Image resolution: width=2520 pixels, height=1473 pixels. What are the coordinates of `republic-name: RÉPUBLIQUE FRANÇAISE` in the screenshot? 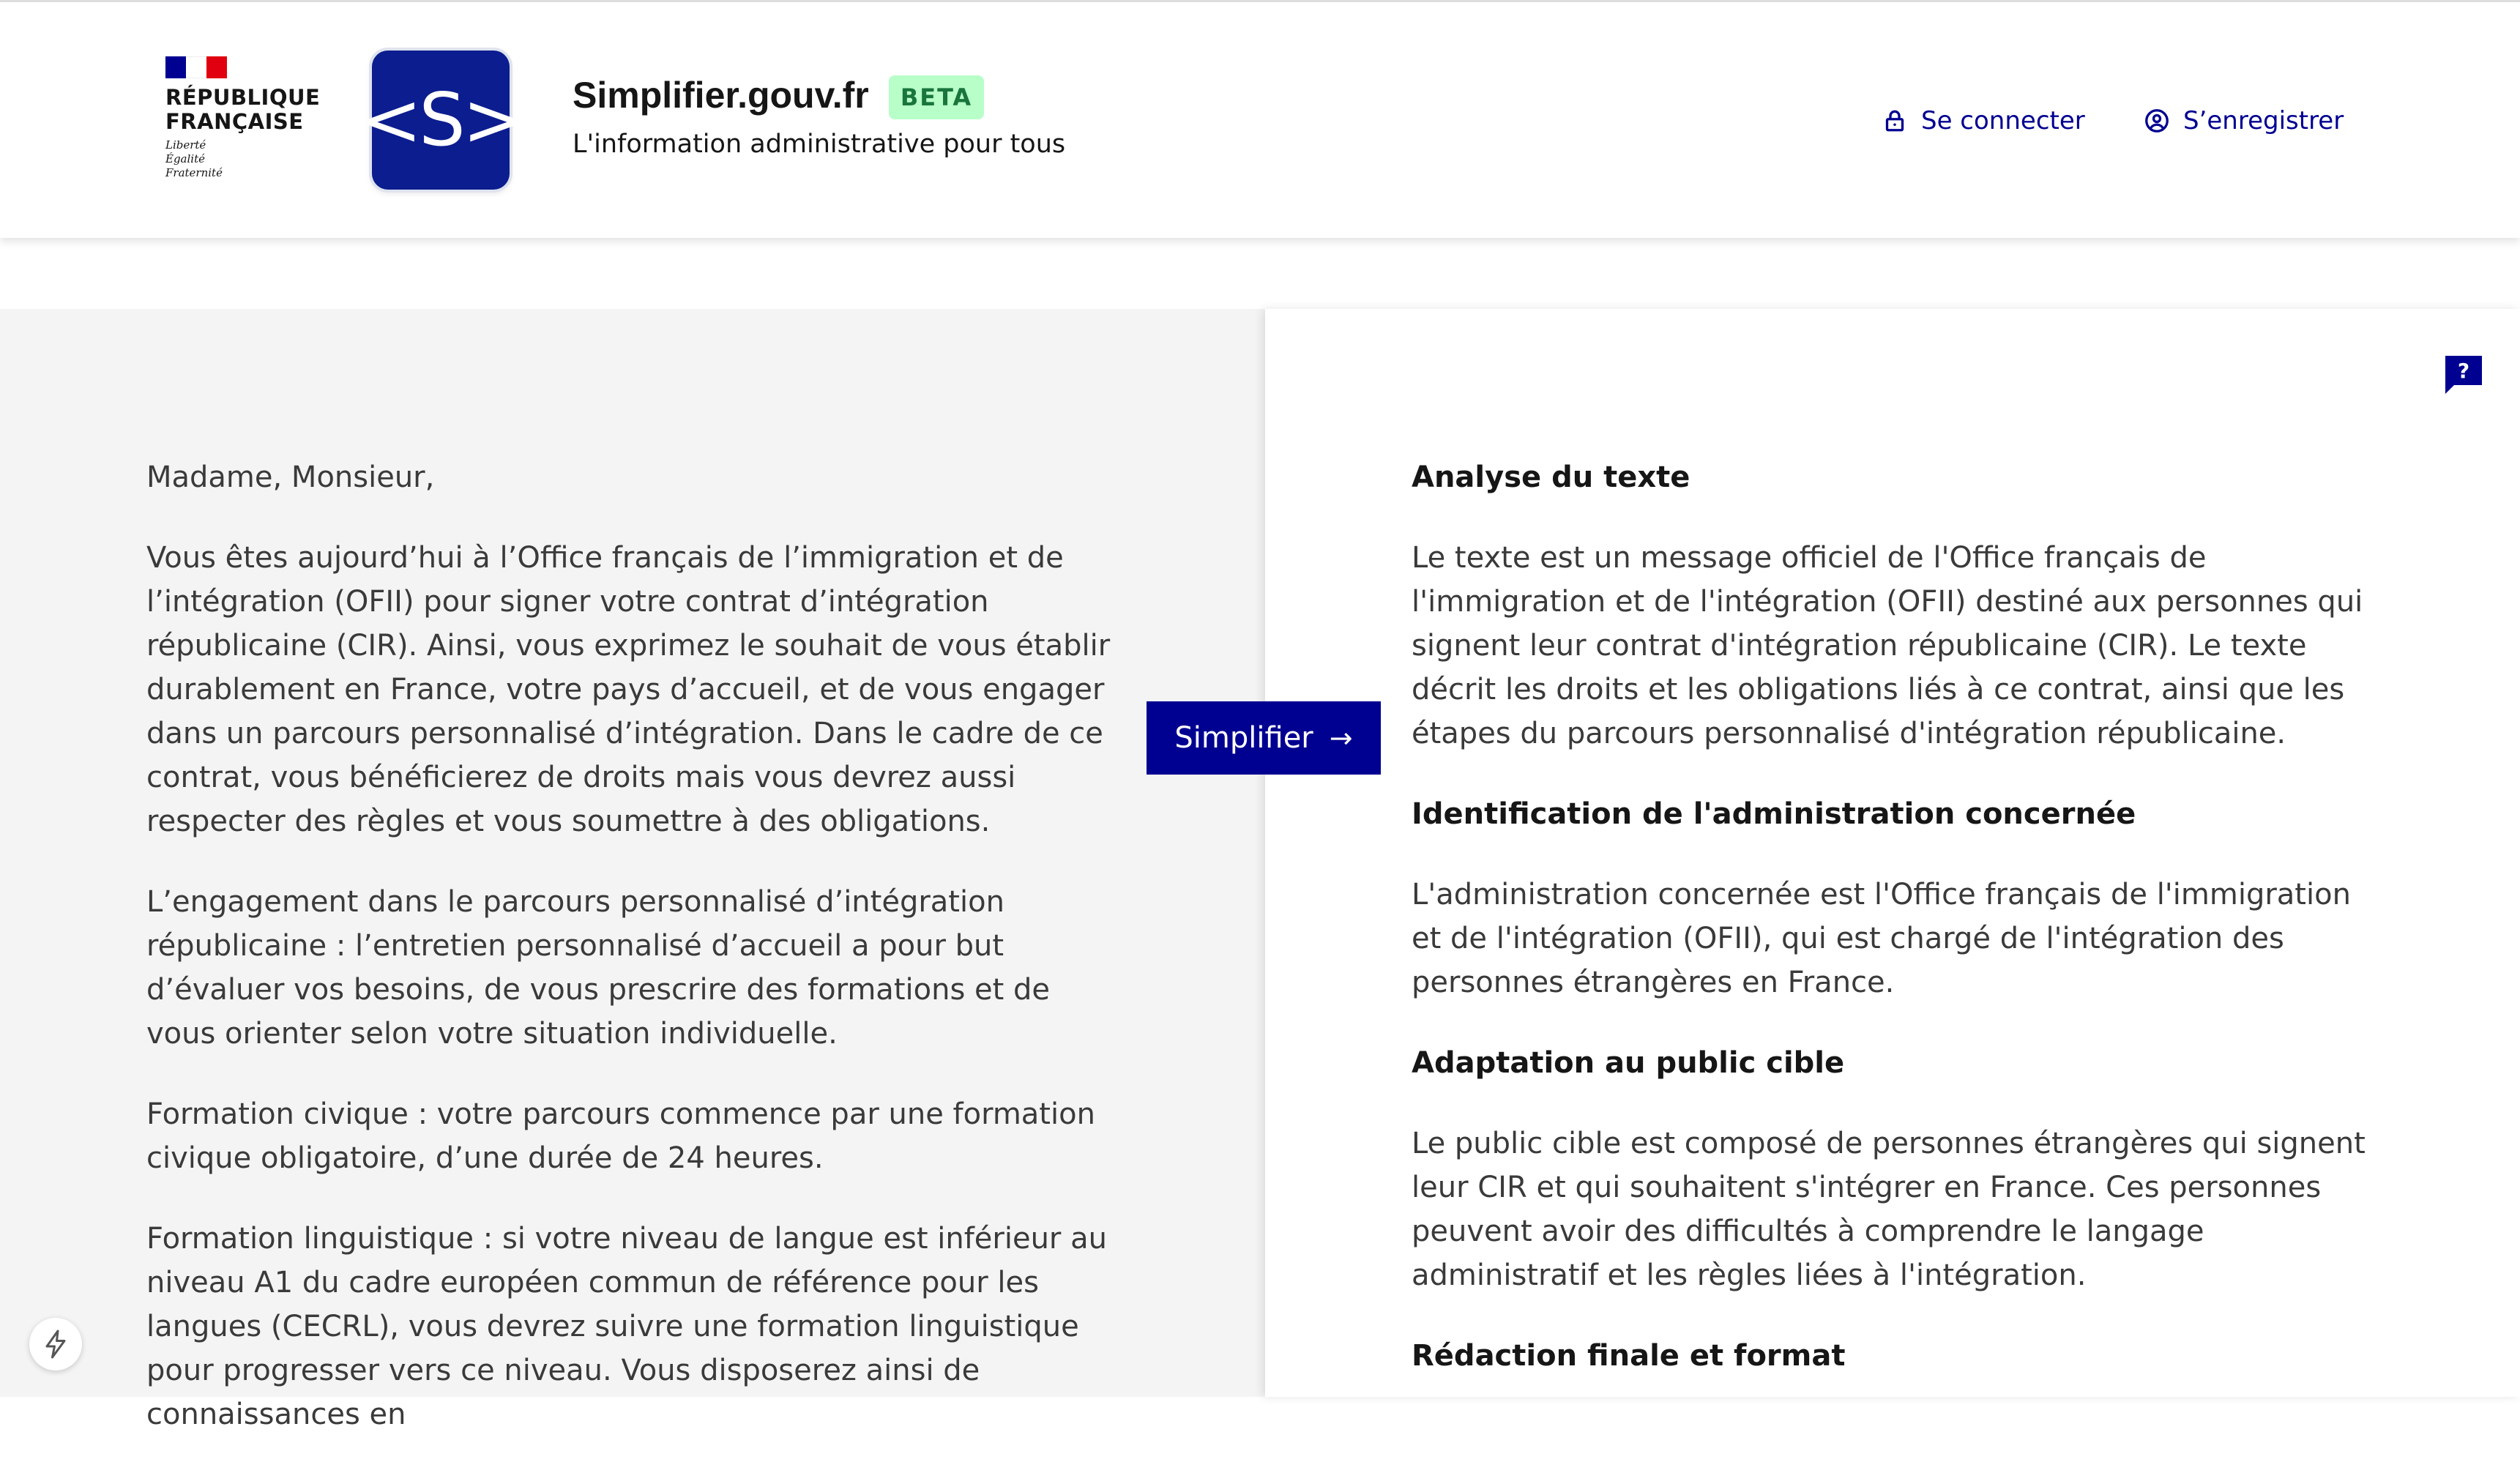 It's located at (246, 110).